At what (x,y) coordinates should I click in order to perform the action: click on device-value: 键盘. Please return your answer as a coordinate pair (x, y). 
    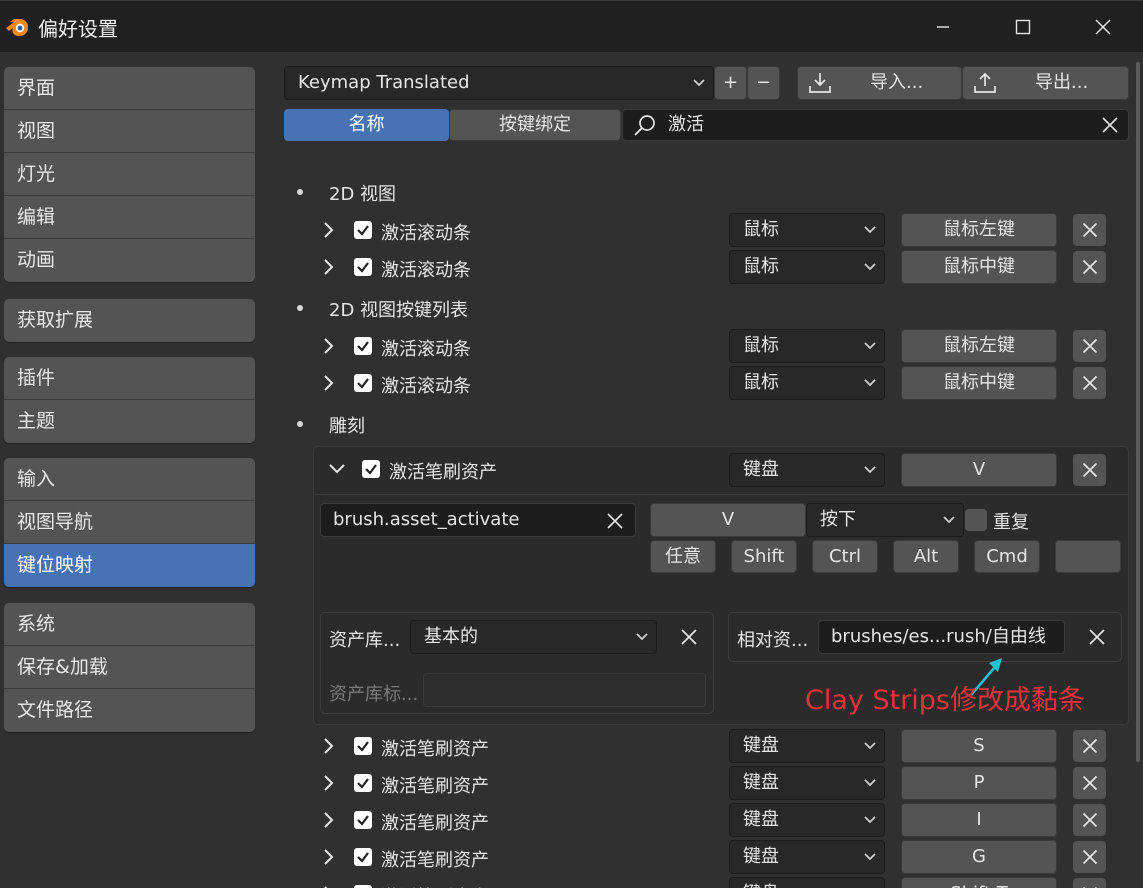
    Looking at the image, I should click on (761, 745).